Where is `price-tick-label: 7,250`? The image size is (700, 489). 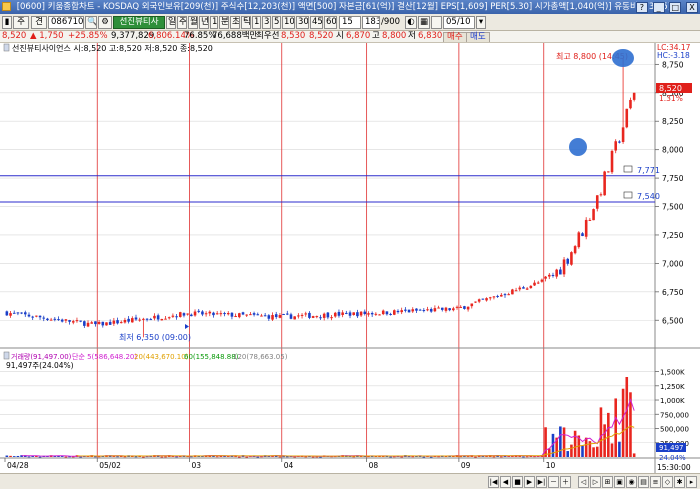
price-tick-label: 7,250 is located at coordinates (673, 235).